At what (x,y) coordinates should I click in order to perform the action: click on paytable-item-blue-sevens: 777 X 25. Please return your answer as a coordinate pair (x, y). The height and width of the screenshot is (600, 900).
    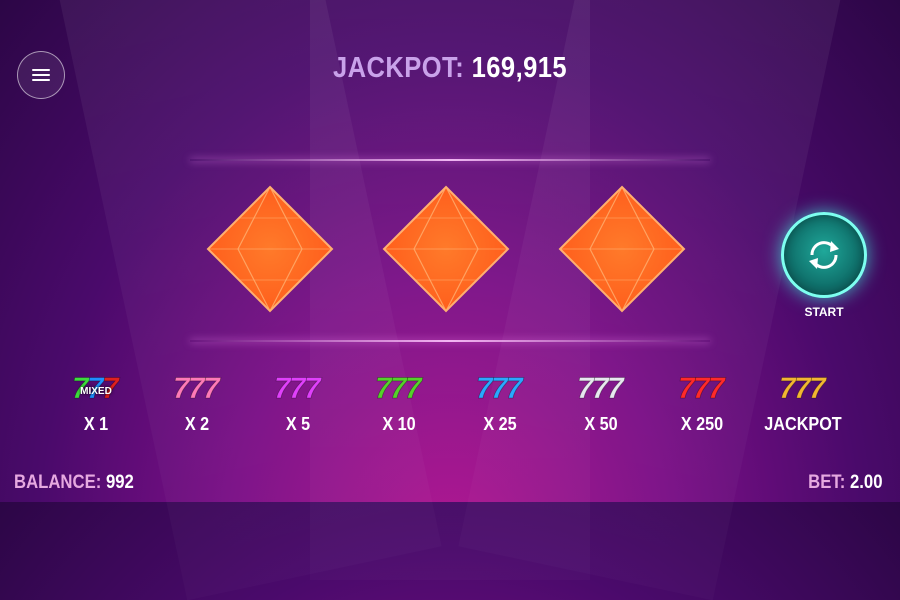
    Looking at the image, I should click on (500, 400).